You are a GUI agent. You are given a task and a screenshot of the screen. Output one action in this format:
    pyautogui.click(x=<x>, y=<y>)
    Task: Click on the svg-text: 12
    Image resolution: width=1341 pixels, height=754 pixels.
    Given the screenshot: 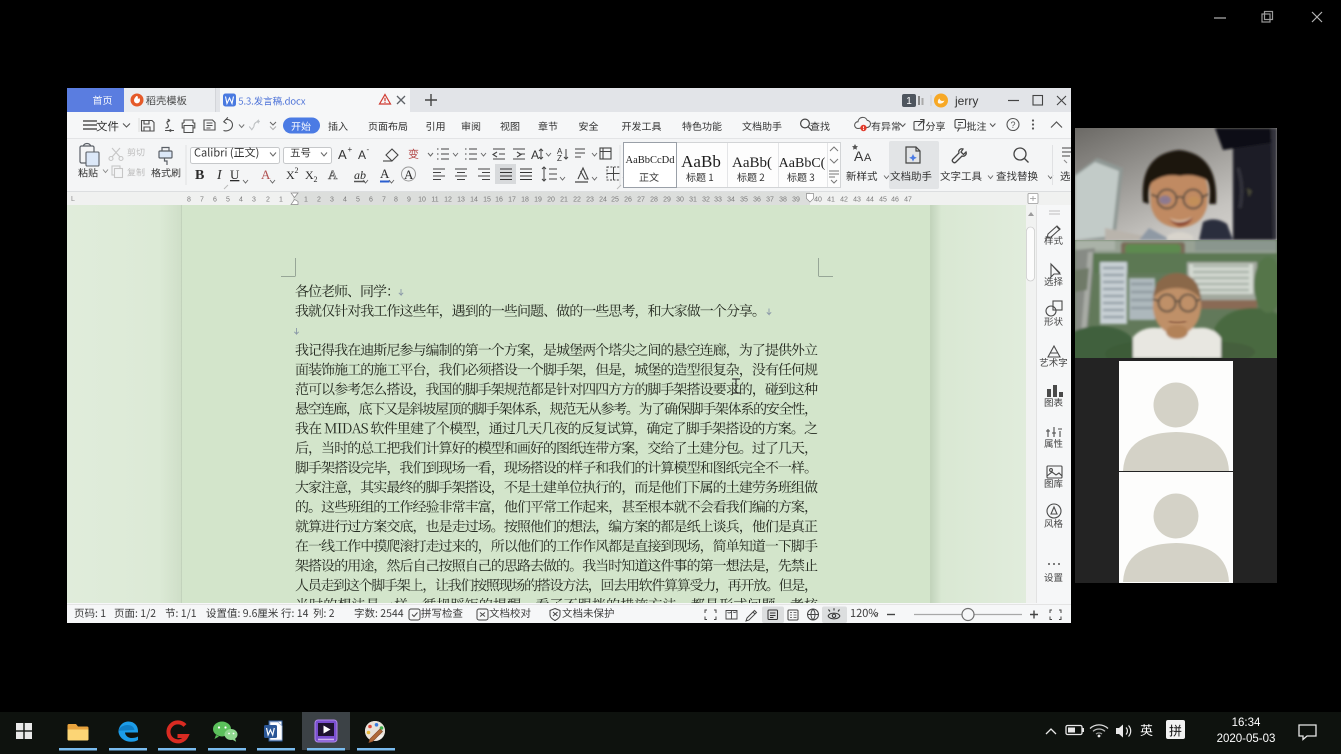 What is the action you would take?
    pyautogui.click(x=448, y=200)
    